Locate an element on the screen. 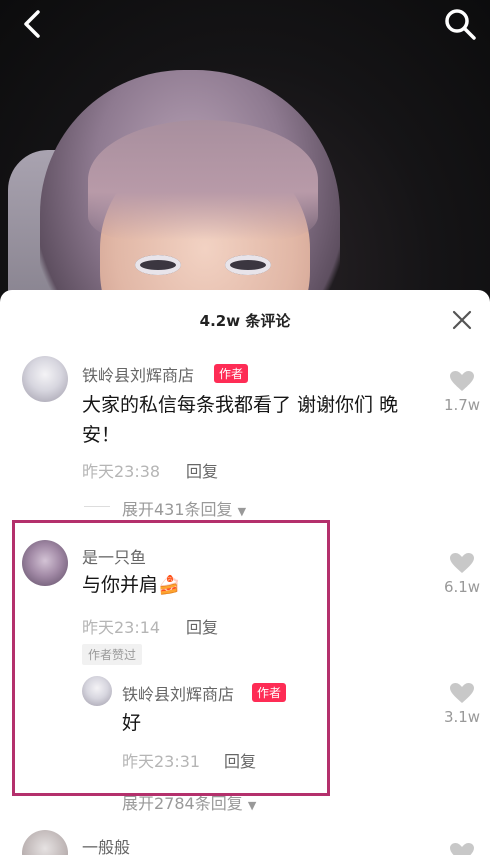 Image resolution: width=490 pixels, height=855 pixels. comment-time: 昨天23:38 is located at coordinates (121, 471).